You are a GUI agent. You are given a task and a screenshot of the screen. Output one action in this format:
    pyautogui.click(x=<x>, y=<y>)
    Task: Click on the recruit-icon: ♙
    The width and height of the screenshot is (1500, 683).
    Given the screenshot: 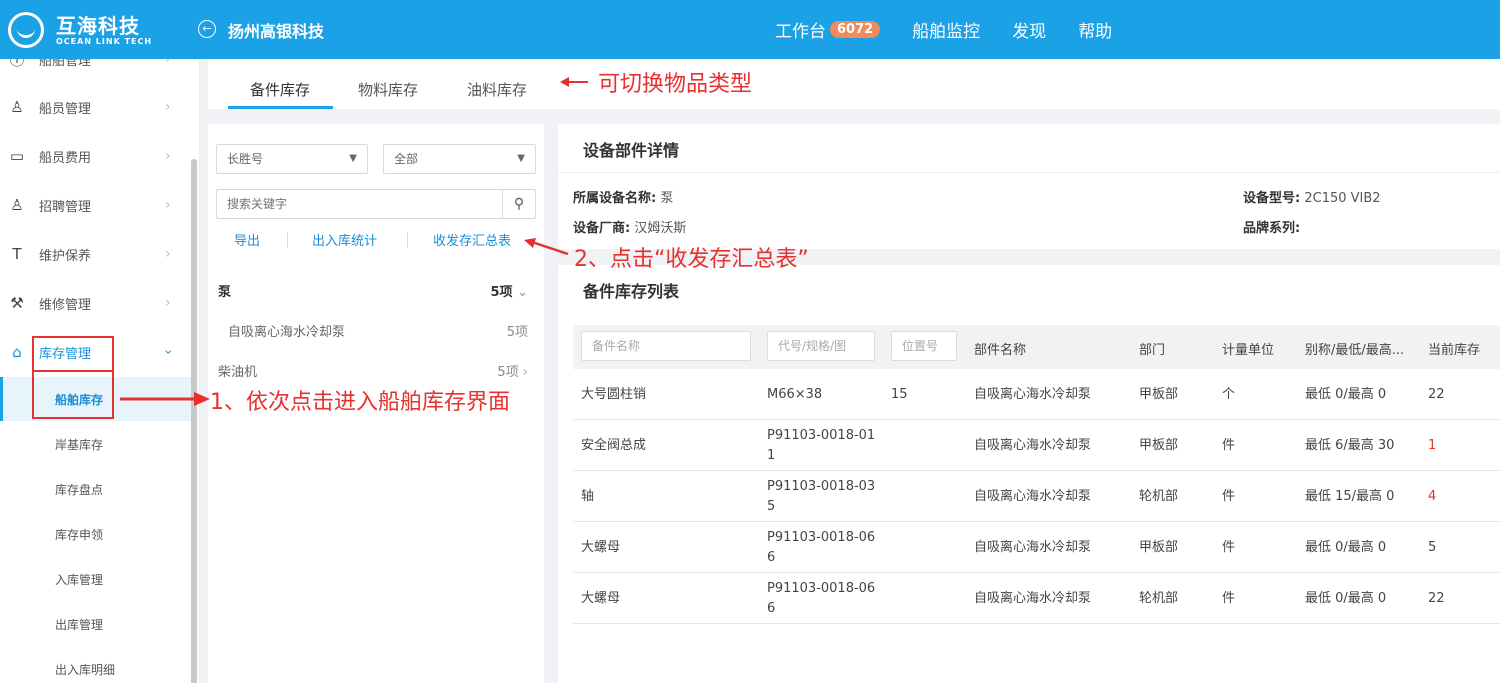 What is the action you would take?
    pyautogui.click(x=17, y=205)
    